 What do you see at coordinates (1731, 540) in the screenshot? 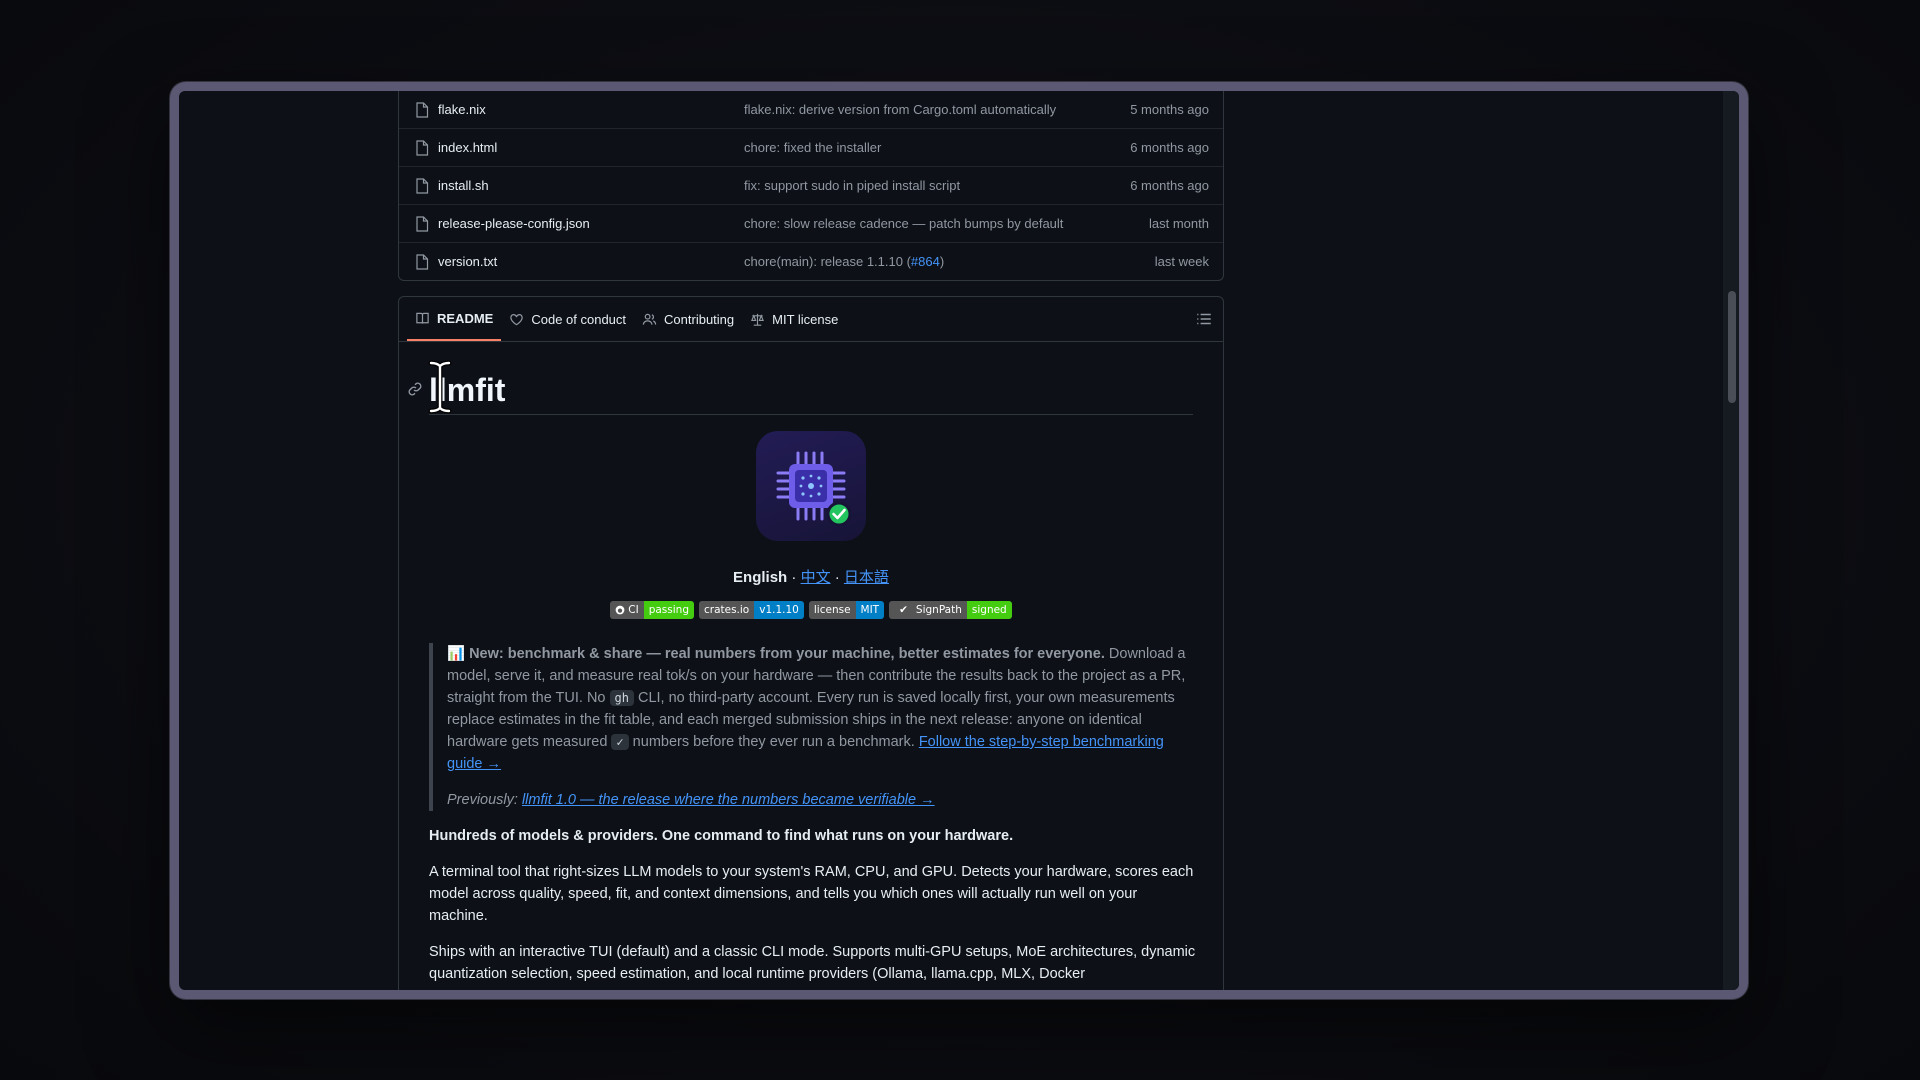
I see `scrollbar-track` at bounding box center [1731, 540].